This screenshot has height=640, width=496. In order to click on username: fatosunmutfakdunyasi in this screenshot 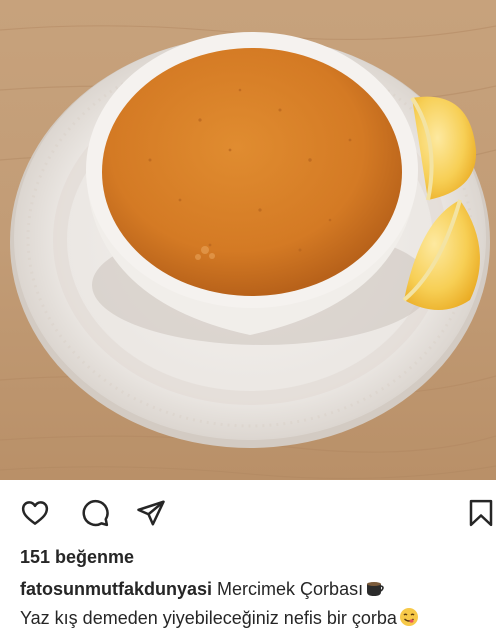, I will do `click(116, 589)`.